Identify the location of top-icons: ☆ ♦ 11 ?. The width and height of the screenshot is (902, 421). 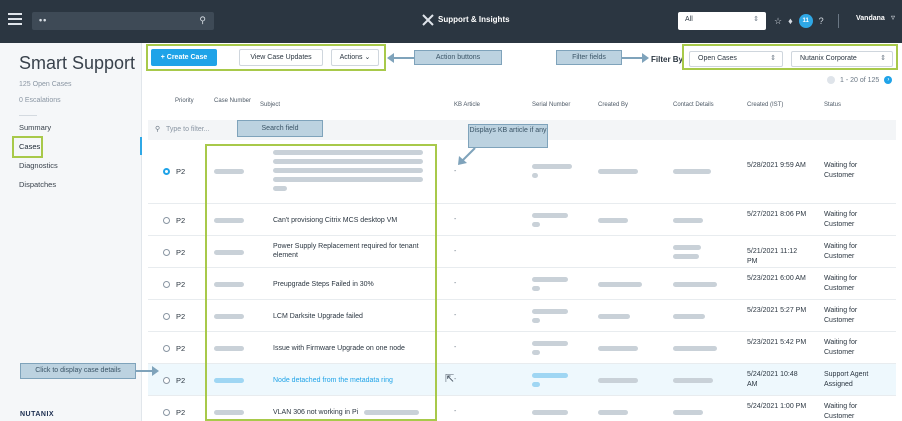
(799, 21).